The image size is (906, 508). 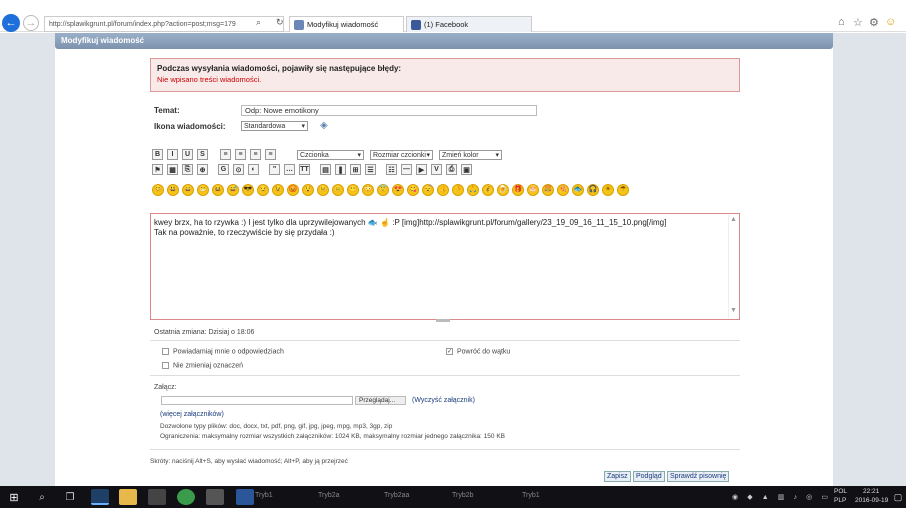 I want to click on insert-tool-button: V, so click(x=436, y=169).